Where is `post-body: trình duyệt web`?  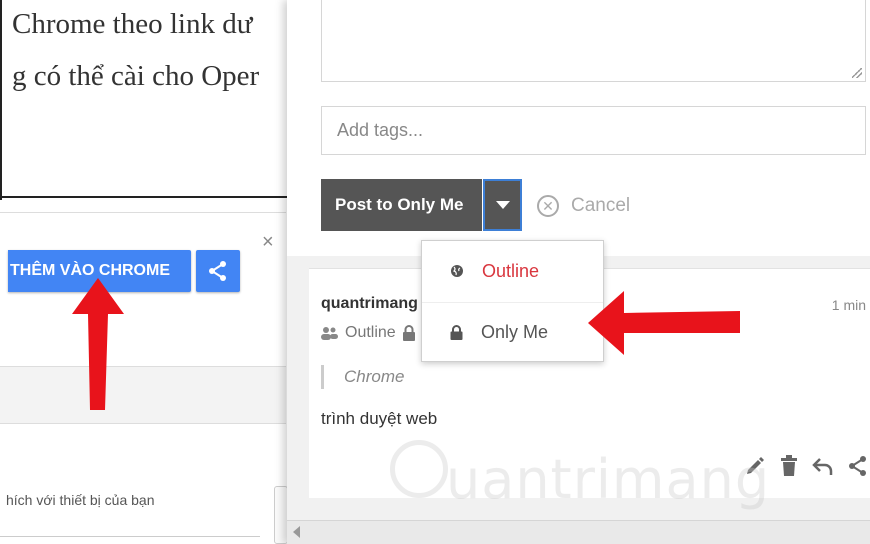 post-body: trình duyệt web is located at coordinates (379, 418).